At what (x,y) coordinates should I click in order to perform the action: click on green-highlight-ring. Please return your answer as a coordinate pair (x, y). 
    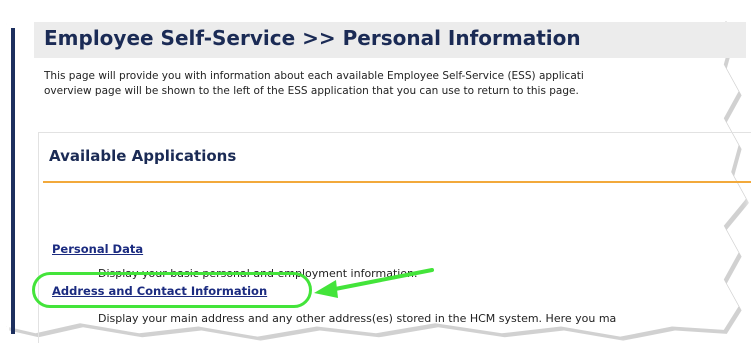
    Looking at the image, I should click on (172, 290).